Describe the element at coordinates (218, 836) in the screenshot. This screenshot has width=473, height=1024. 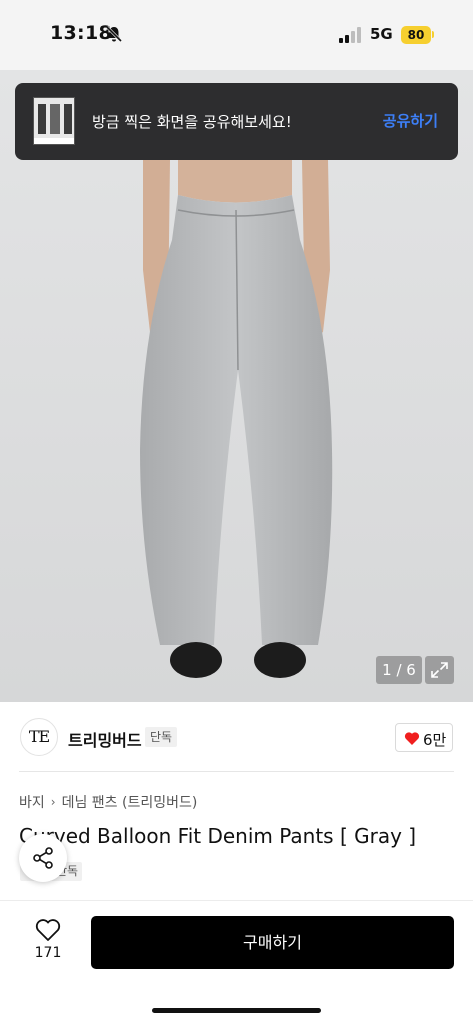
I see `product-title: Curved Balloon Fit Denim Pants [ Gray ]` at that location.